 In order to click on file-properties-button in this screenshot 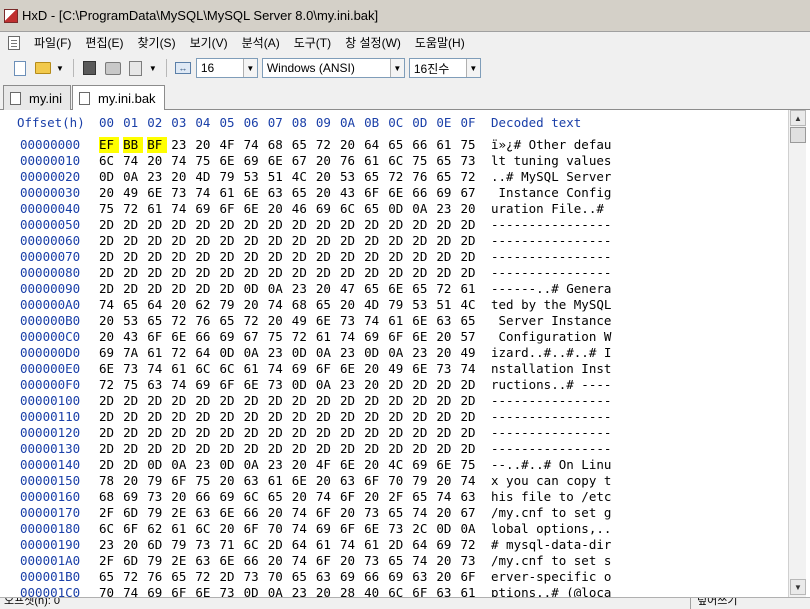, I will do `click(136, 68)`.